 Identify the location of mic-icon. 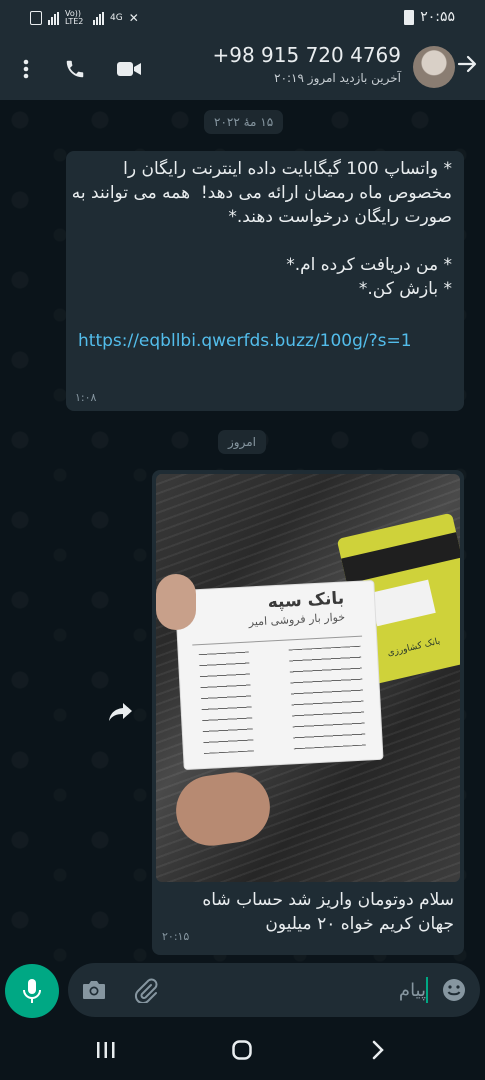
(32, 991).